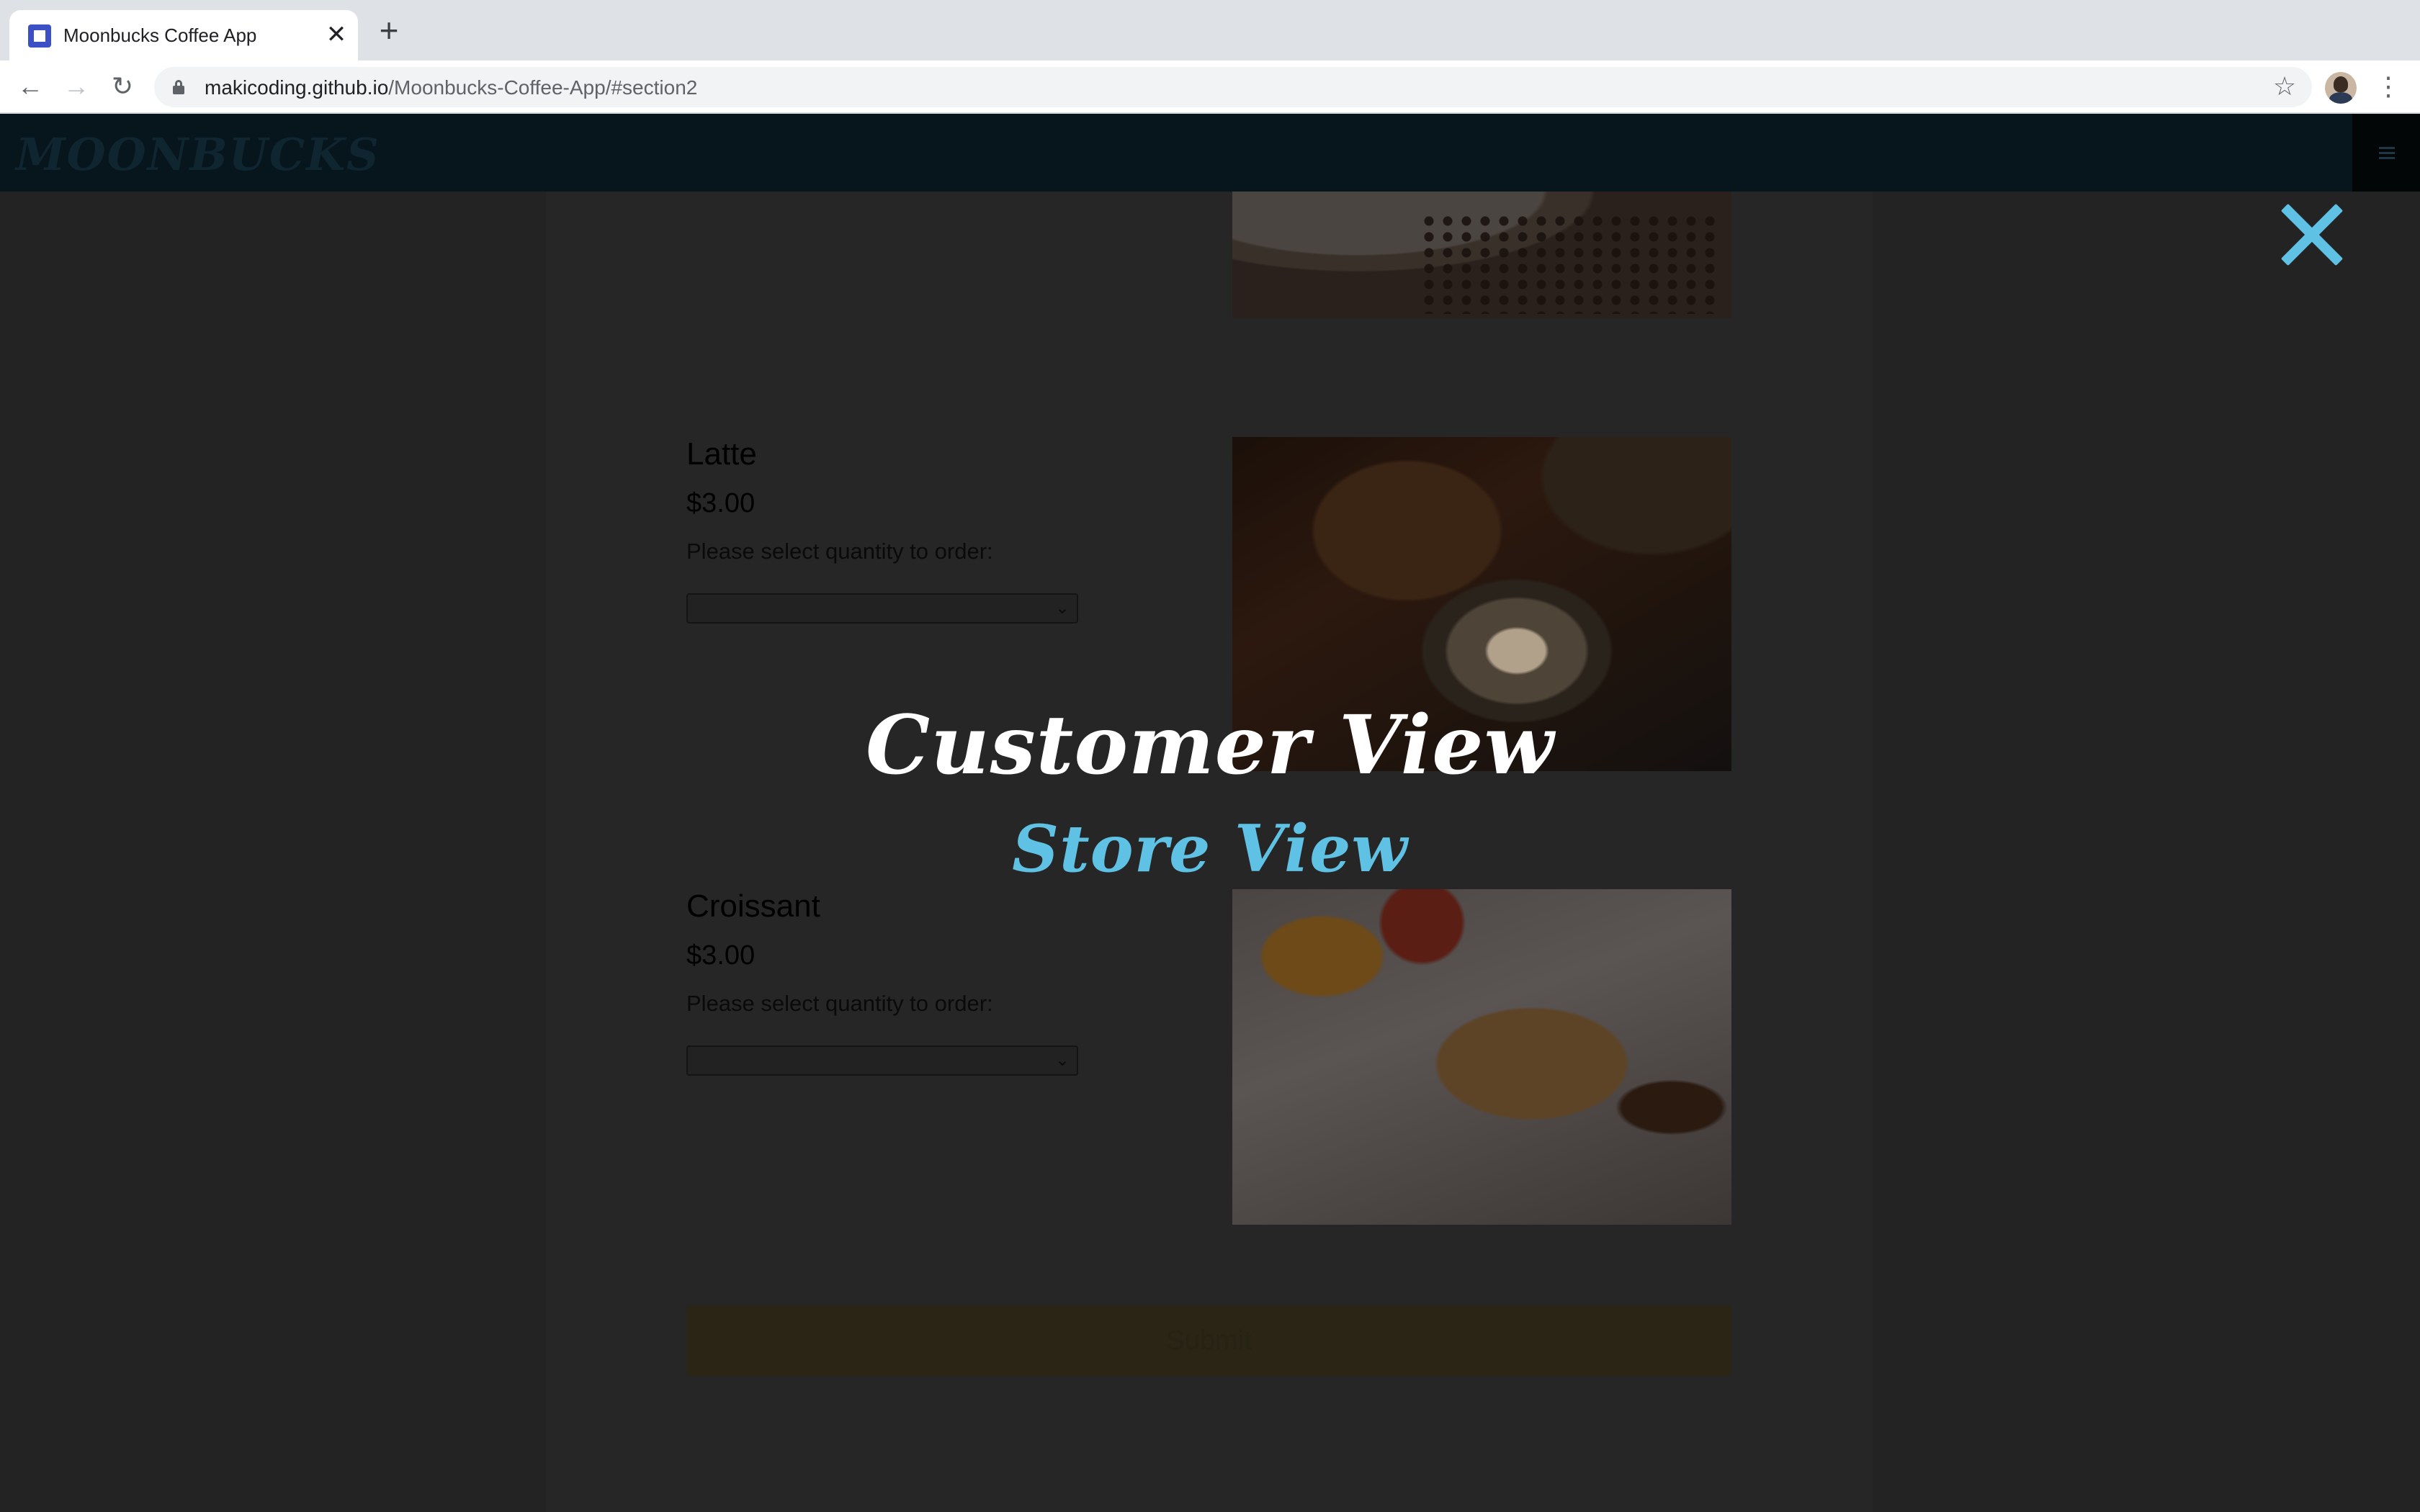  What do you see at coordinates (2312, 235) in the screenshot?
I see `close-icon` at bounding box center [2312, 235].